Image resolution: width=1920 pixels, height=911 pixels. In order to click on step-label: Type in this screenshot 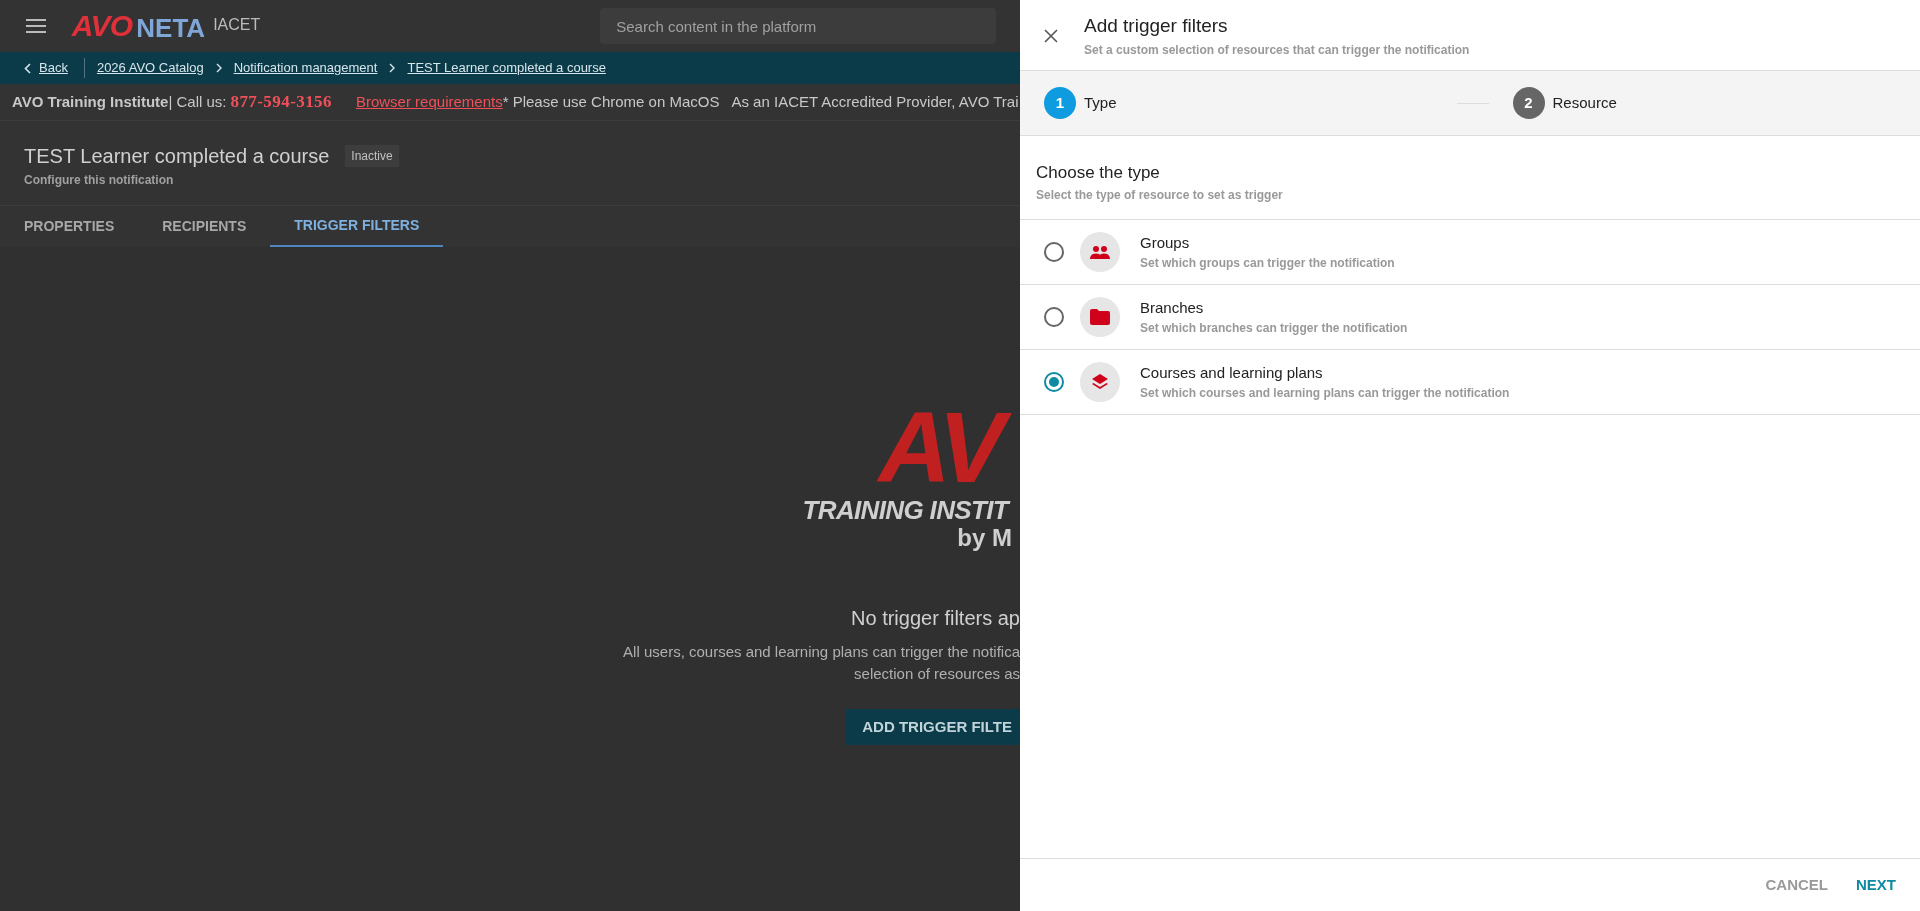, I will do `click(1100, 102)`.